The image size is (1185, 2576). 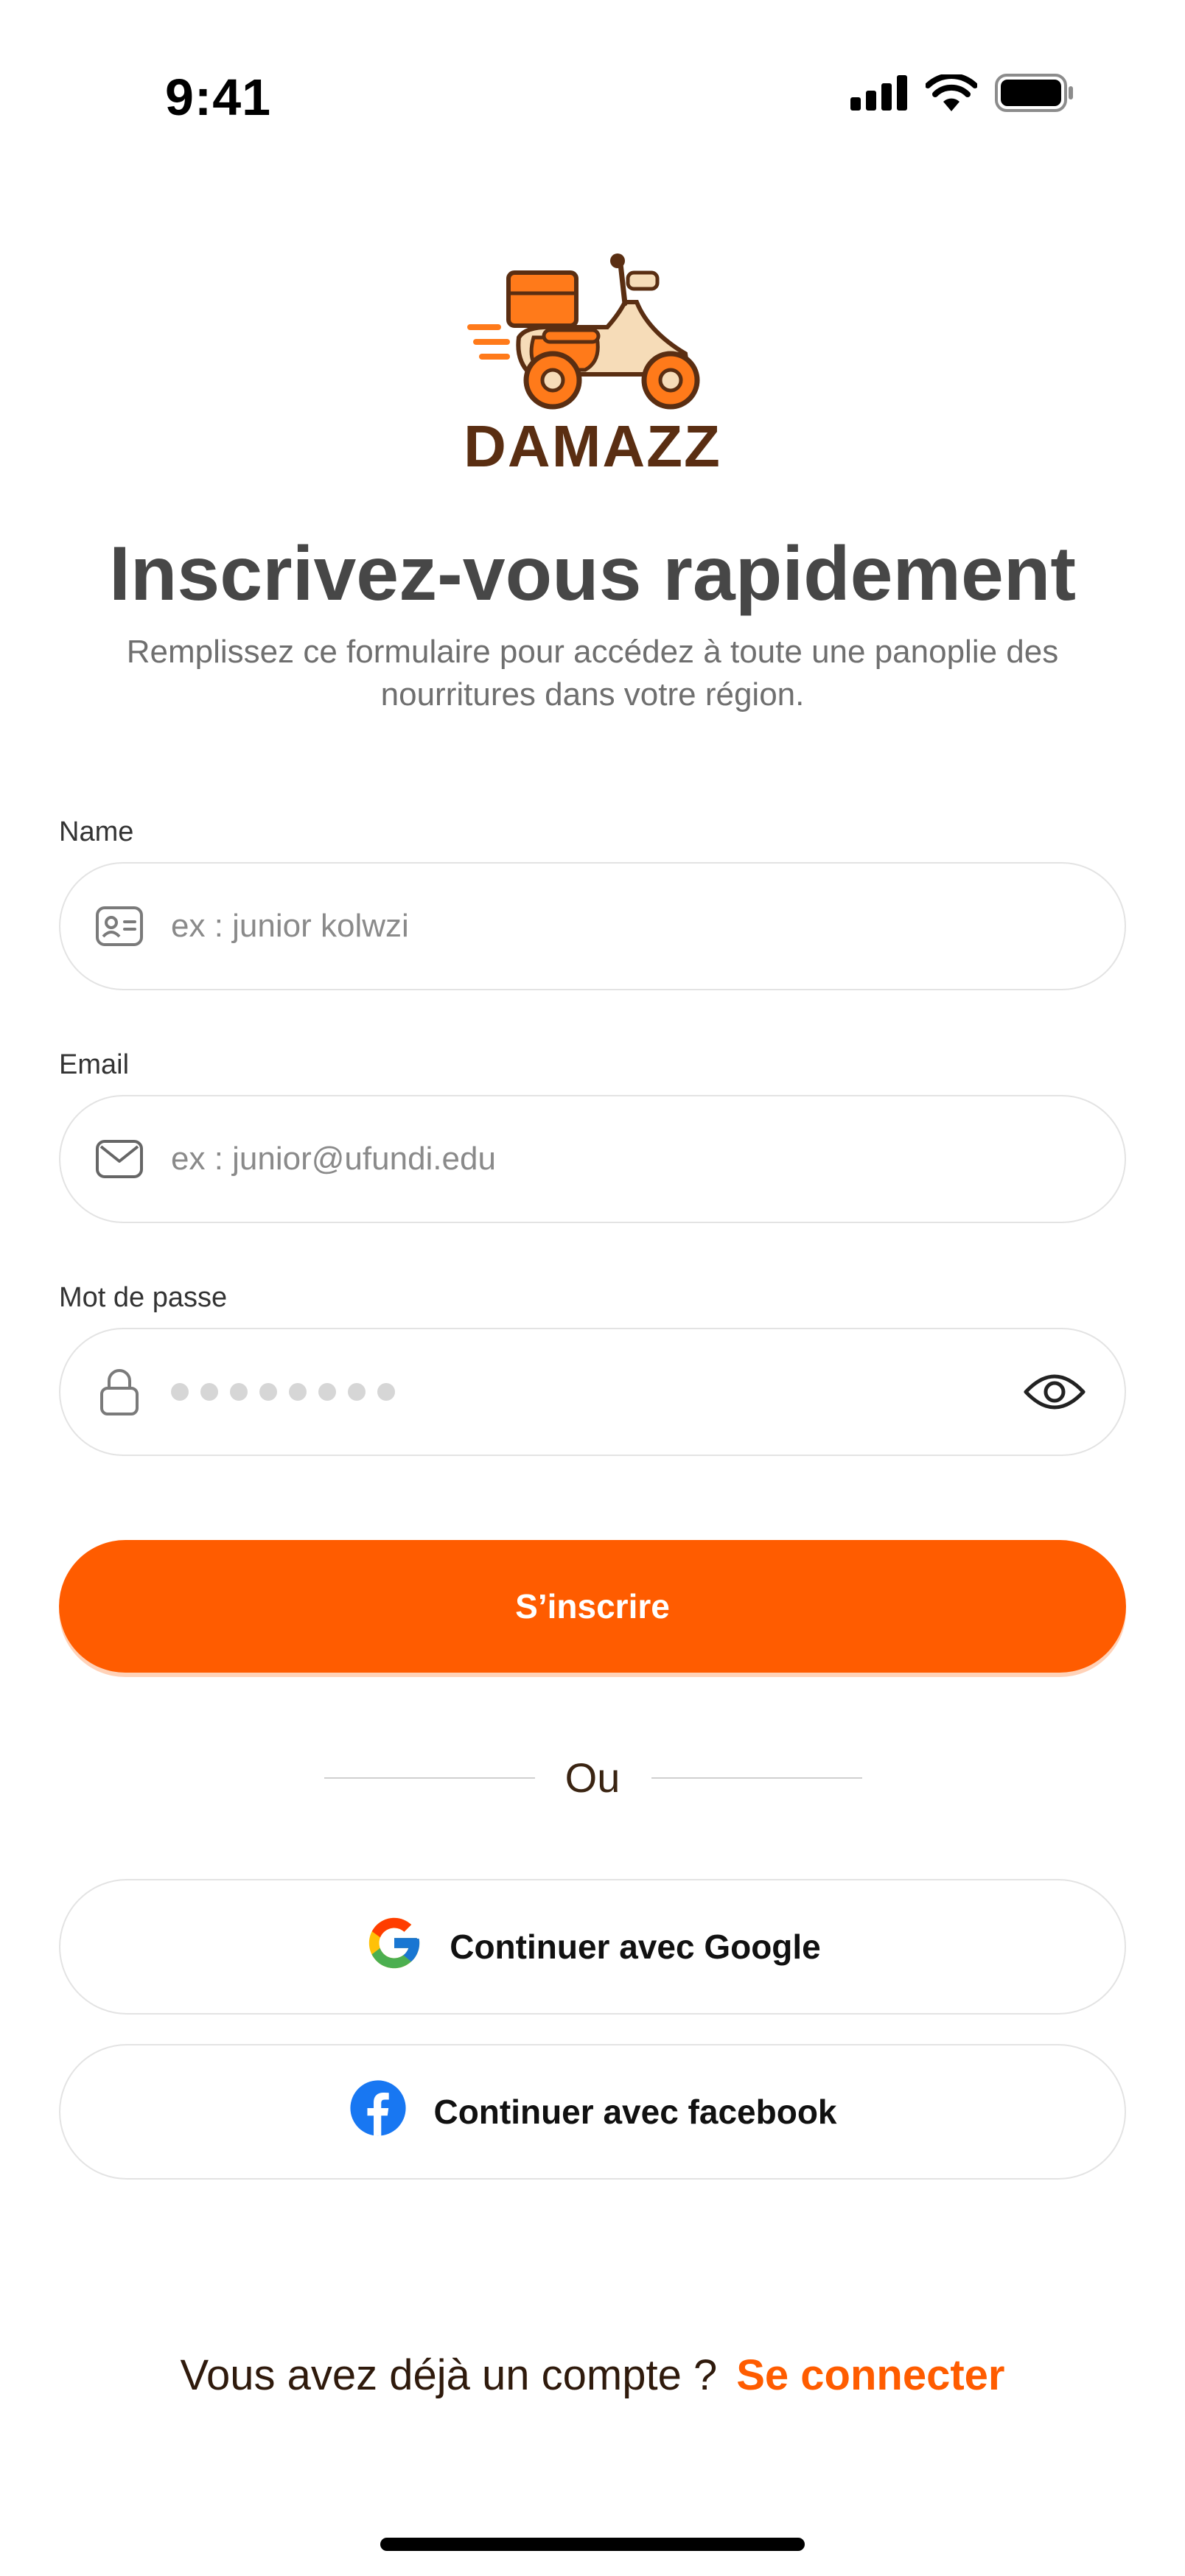 What do you see at coordinates (143, 1297) in the screenshot?
I see `password-label: Mot de passe` at bounding box center [143, 1297].